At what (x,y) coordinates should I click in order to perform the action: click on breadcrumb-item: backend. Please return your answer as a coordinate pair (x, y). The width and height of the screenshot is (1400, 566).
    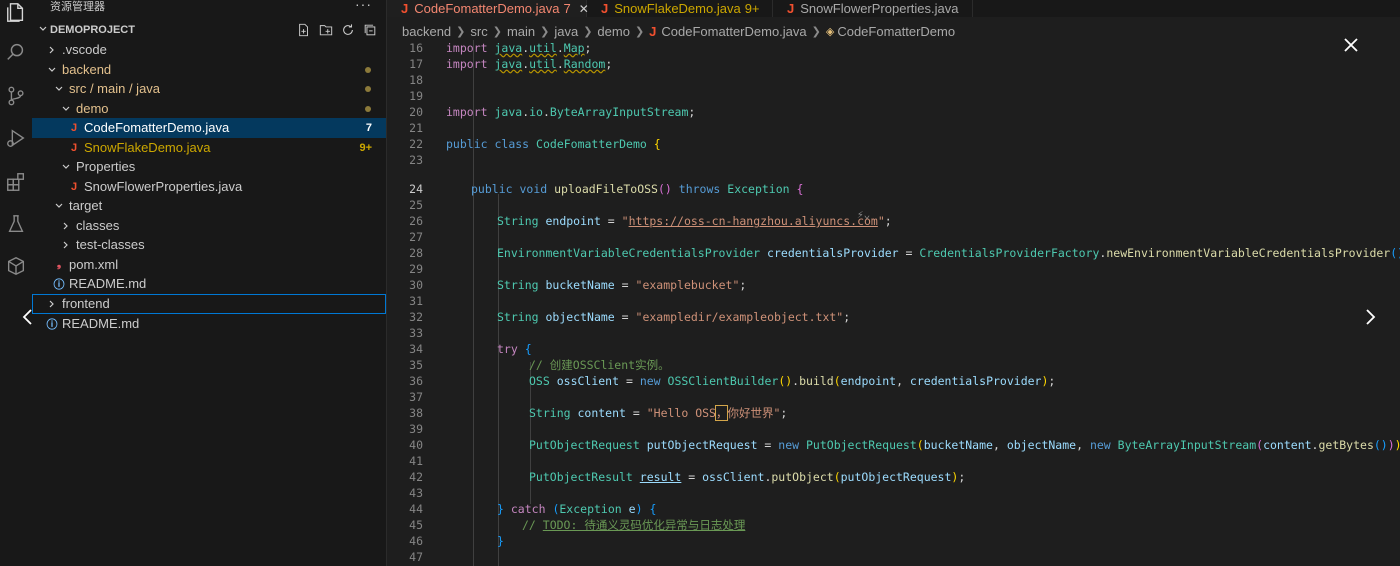
    Looking at the image, I should click on (426, 31).